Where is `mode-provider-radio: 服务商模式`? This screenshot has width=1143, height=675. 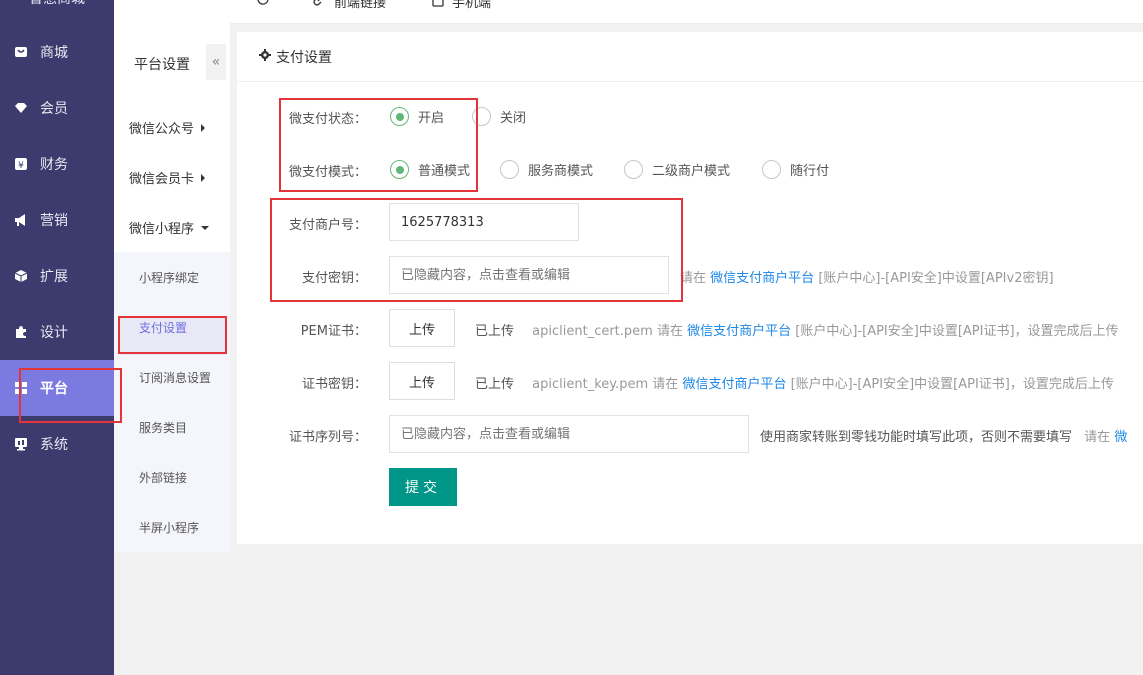 mode-provider-radio: 服务商模式 is located at coordinates (546, 169).